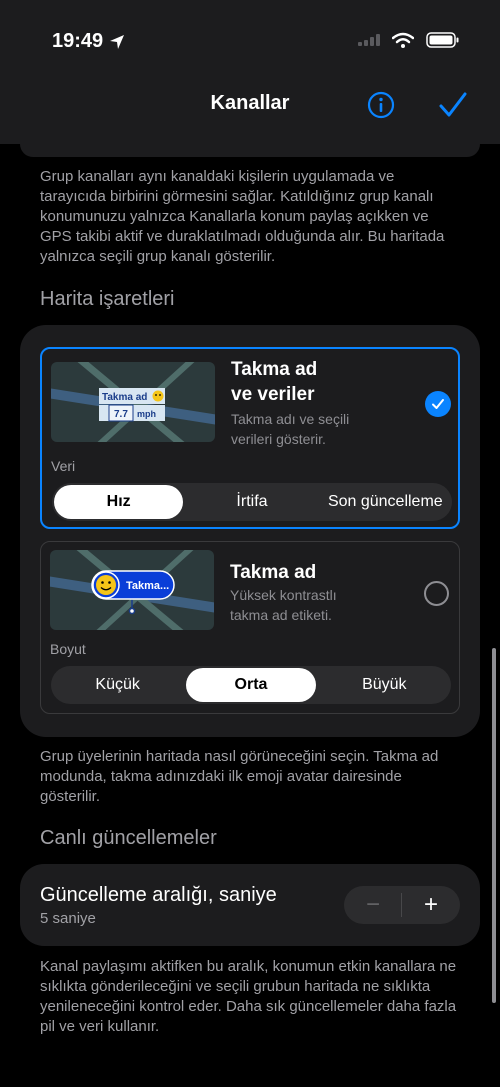 The height and width of the screenshot is (1087, 500). Describe the element at coordinates (281, 615) in the screenshot. I see `option2-desc-line2: takma ad etiketi.` at that location.